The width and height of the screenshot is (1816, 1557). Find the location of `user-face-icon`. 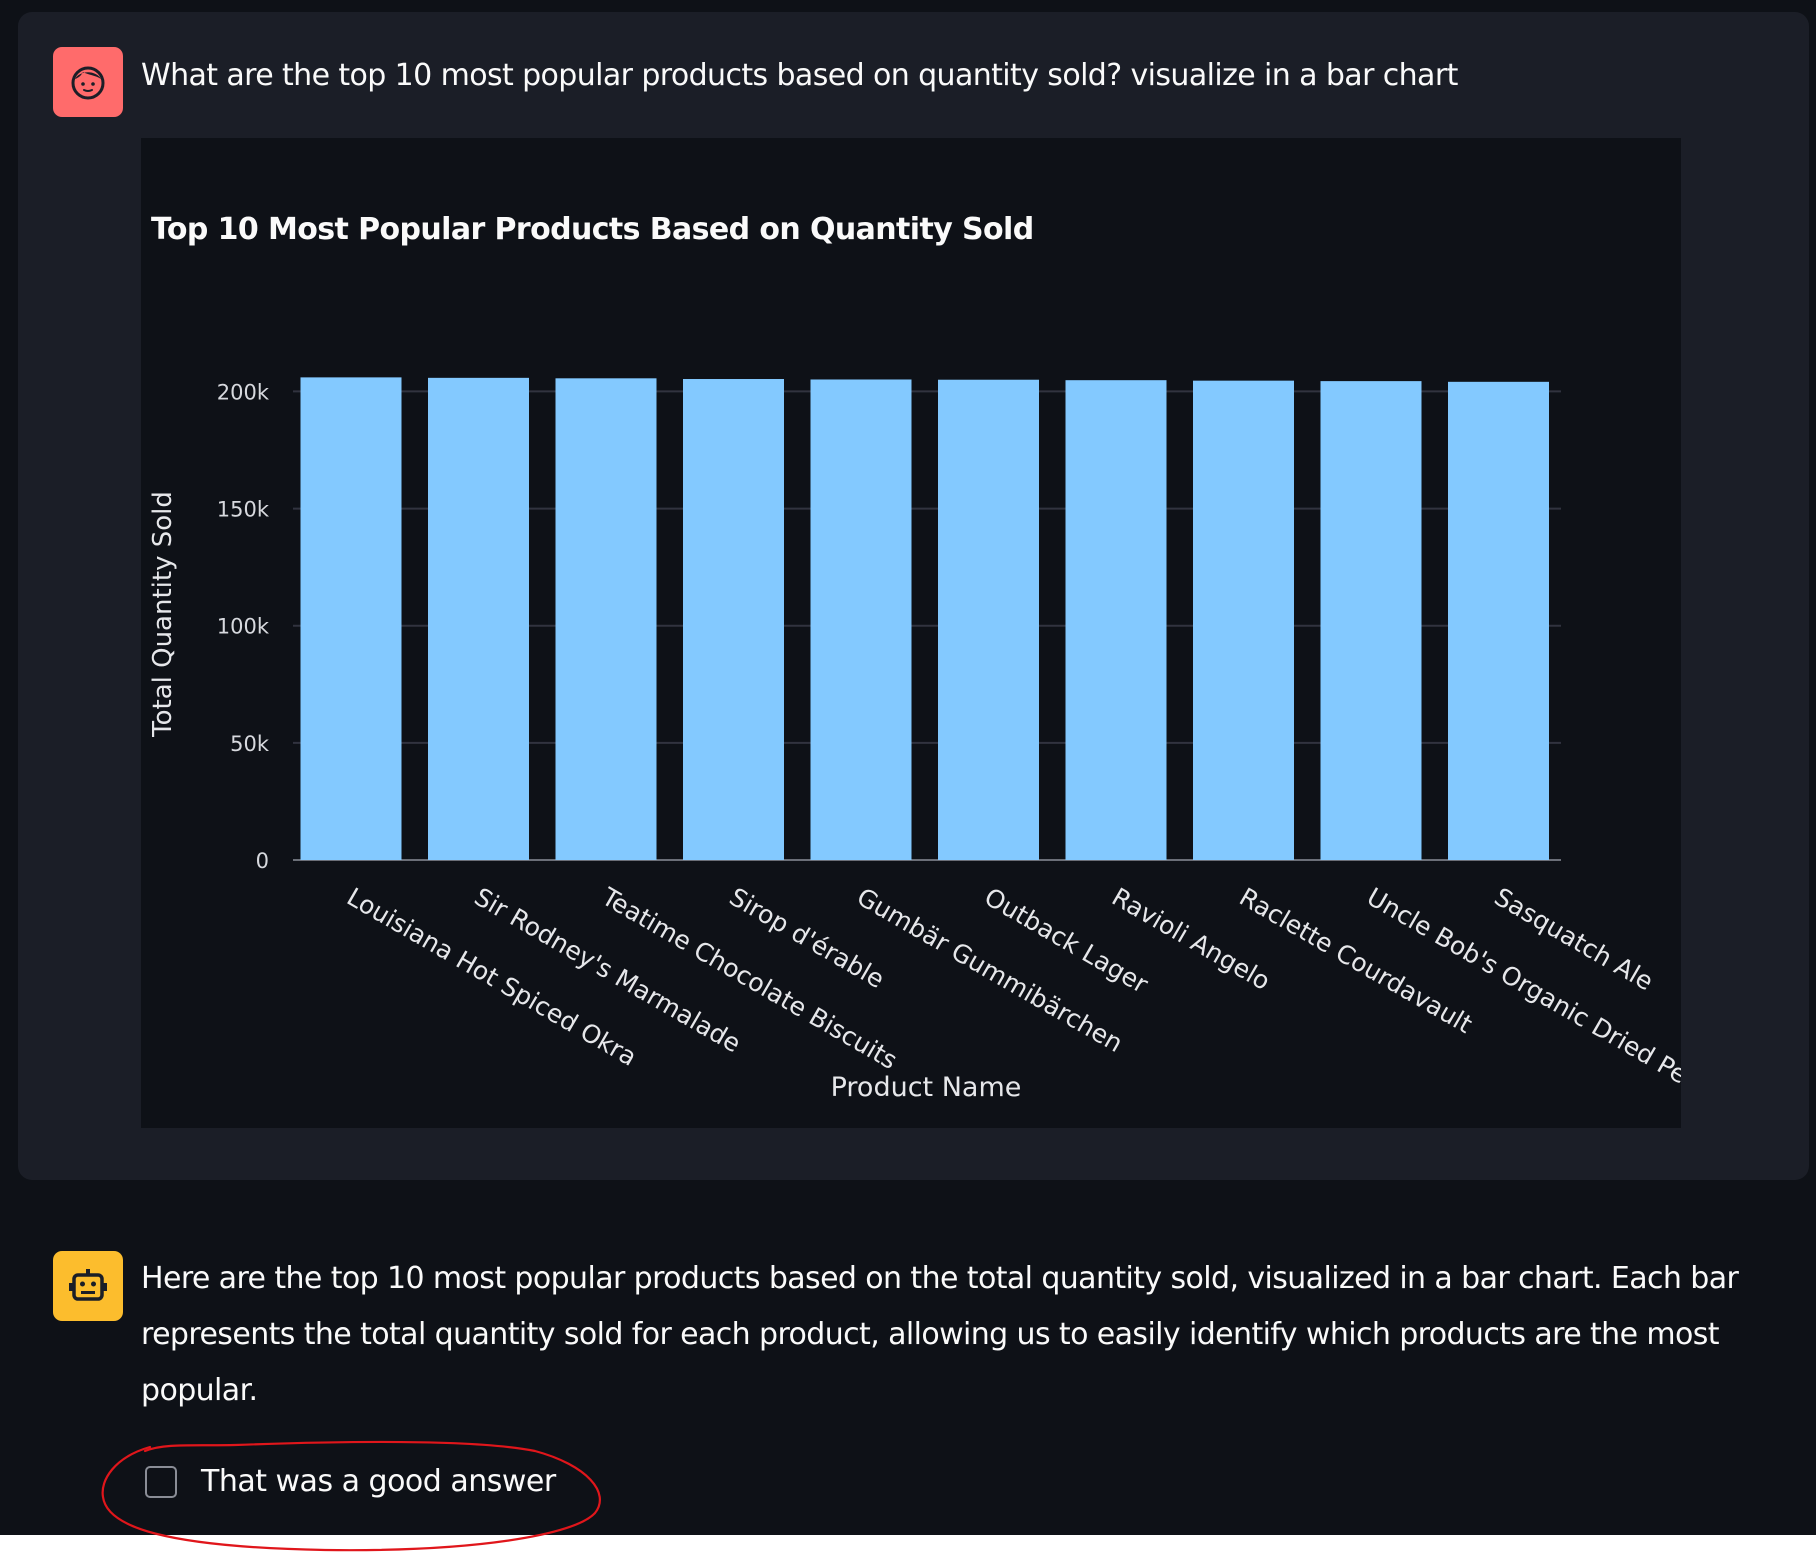

user-face-icon is located at coordinates (88, 83).